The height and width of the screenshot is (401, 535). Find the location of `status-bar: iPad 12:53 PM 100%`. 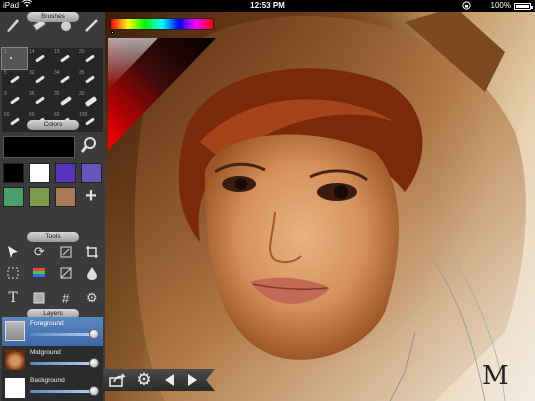

status-bar: iPad 12:53 PM 100% is located at coordinates (267, 6).